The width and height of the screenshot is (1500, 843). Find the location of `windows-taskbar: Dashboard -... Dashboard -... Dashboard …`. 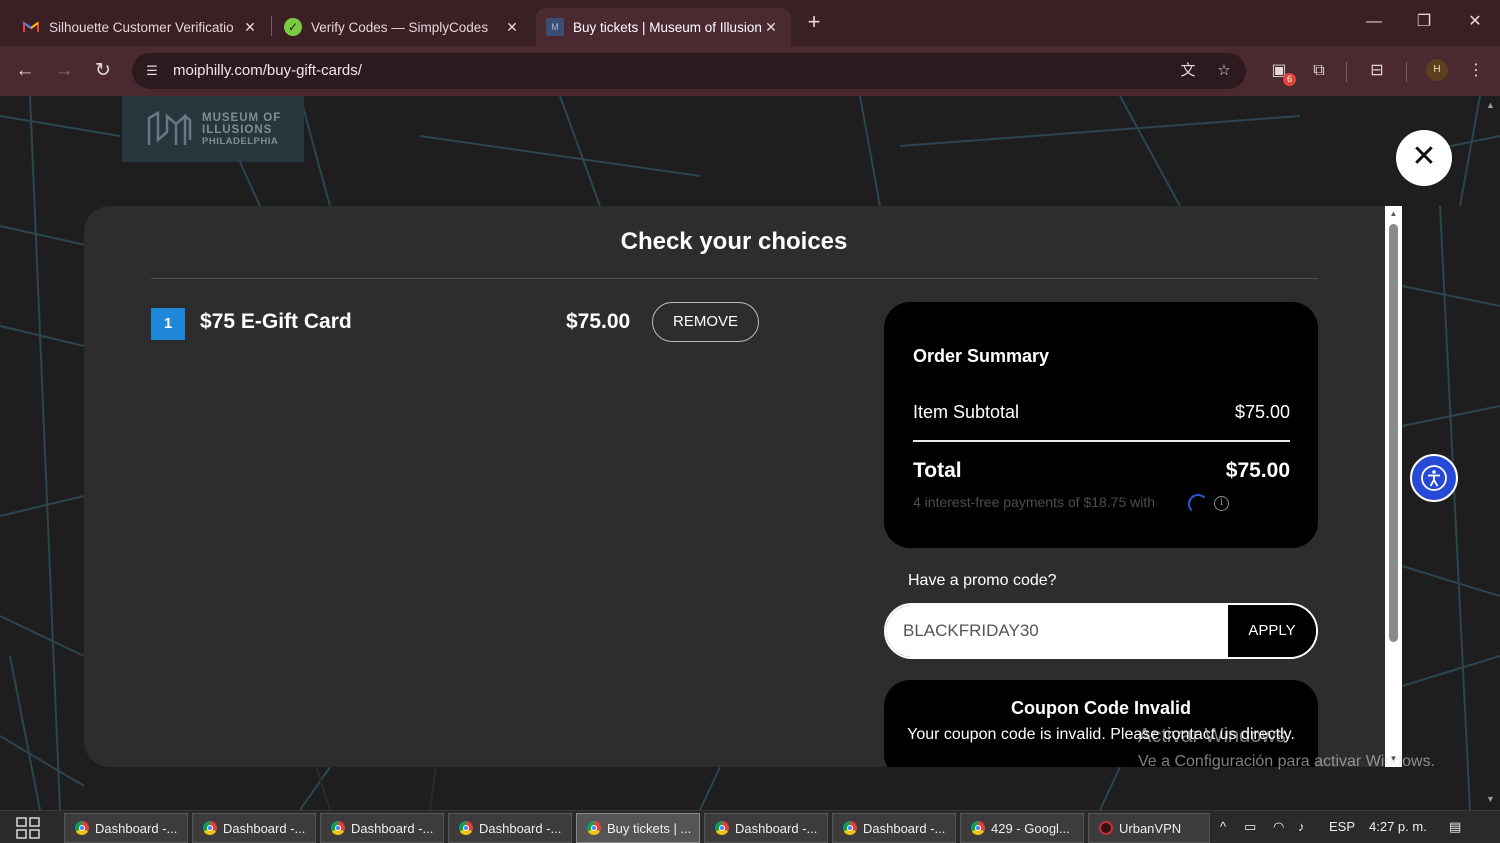

windows-taskbar: Dashboard -... Dashboard -... Dashboard … is located at coordinates (750, 826).